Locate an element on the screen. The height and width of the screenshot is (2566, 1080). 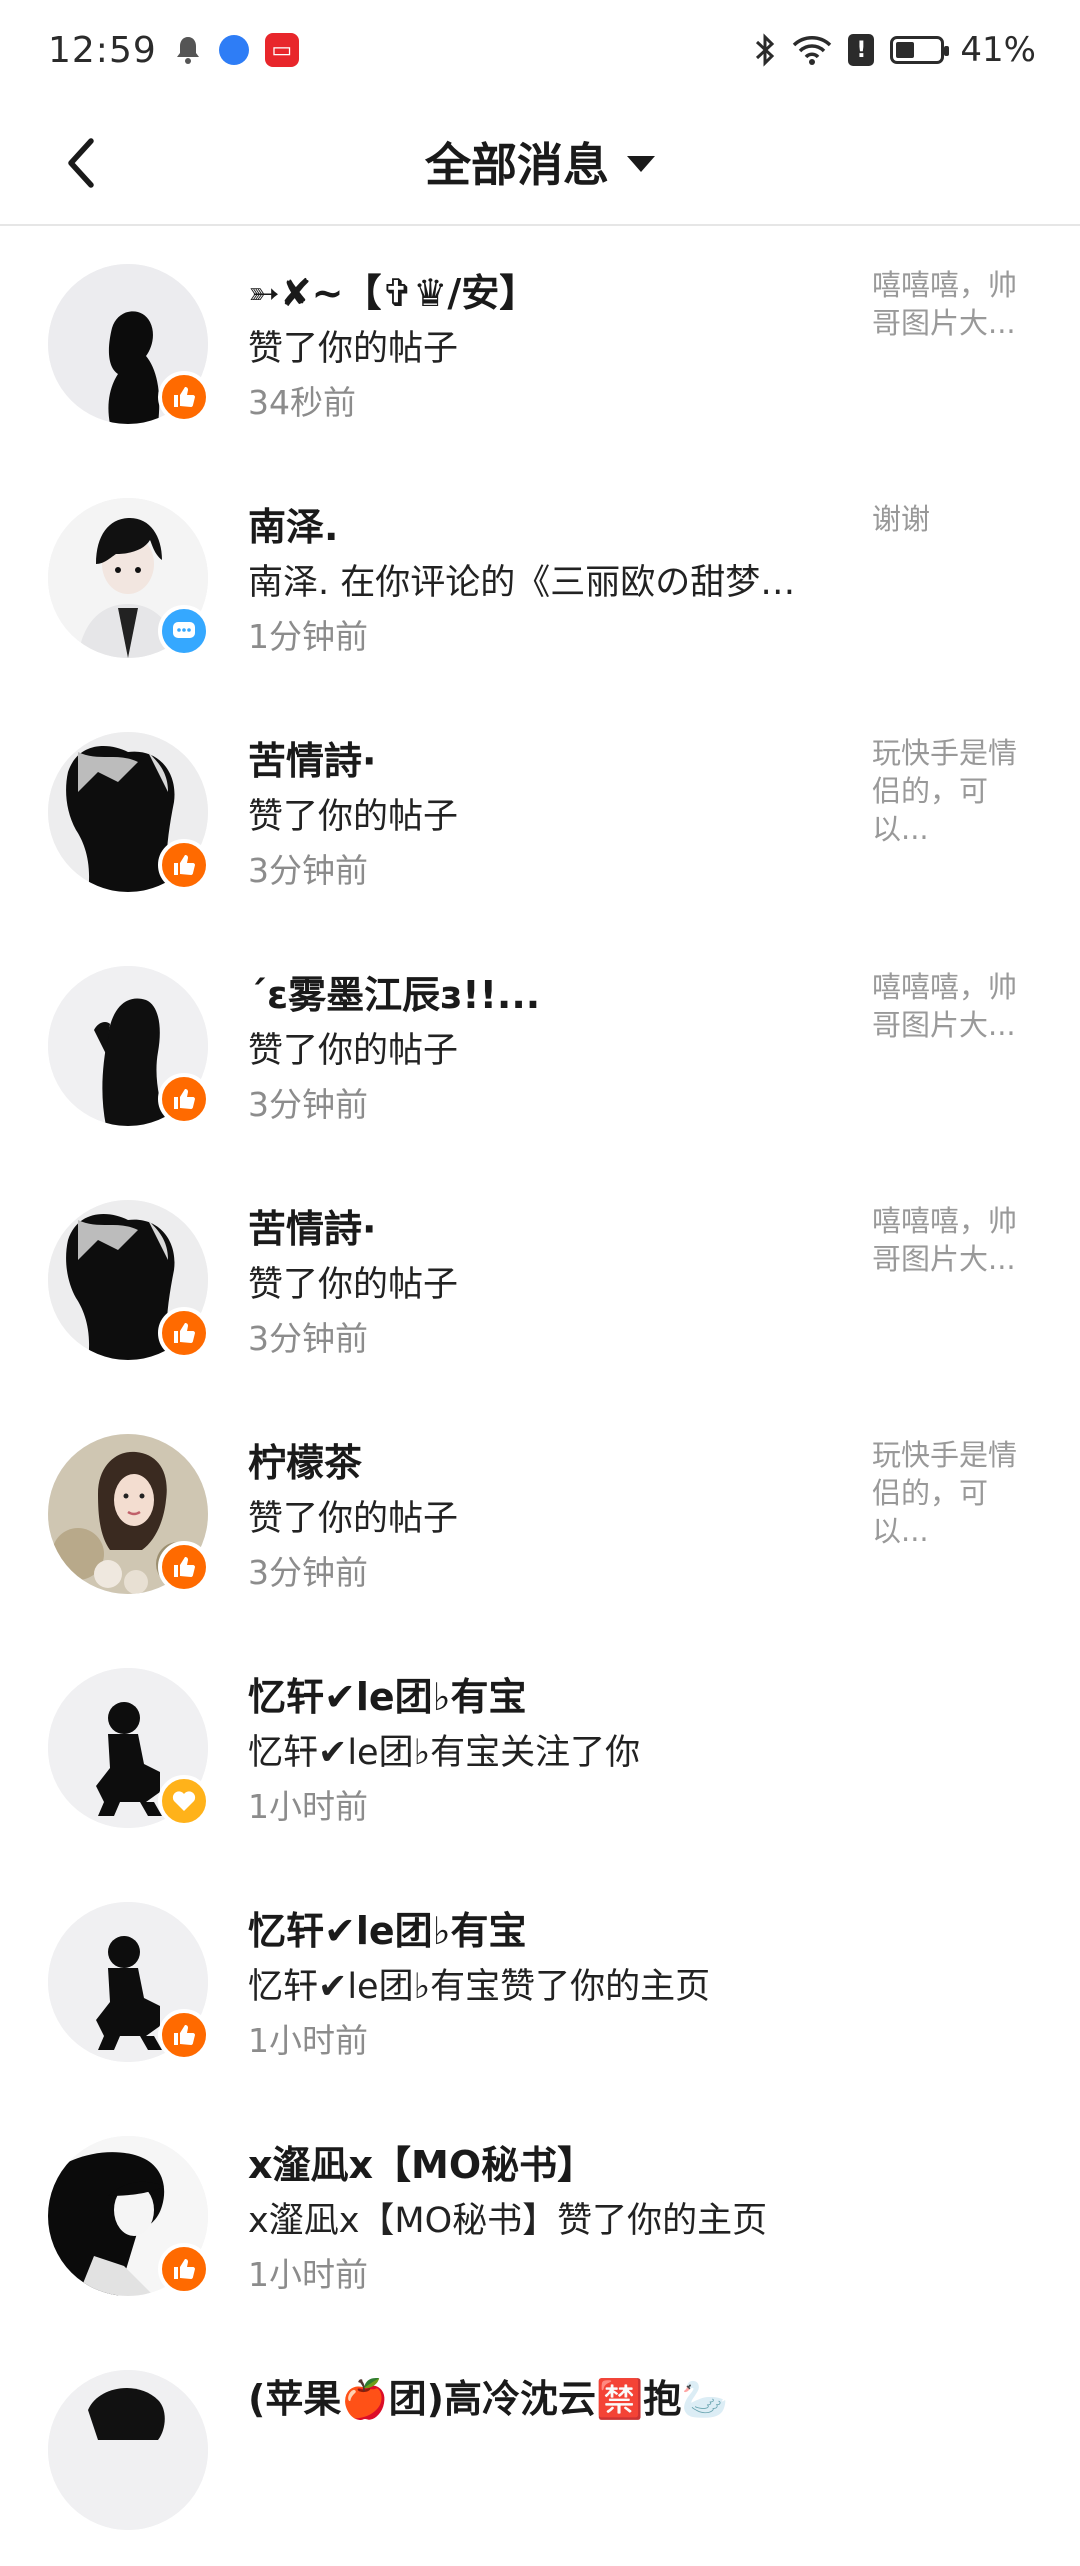
filter-dropdown: 全部消息 is located at coordinates (540, 162).